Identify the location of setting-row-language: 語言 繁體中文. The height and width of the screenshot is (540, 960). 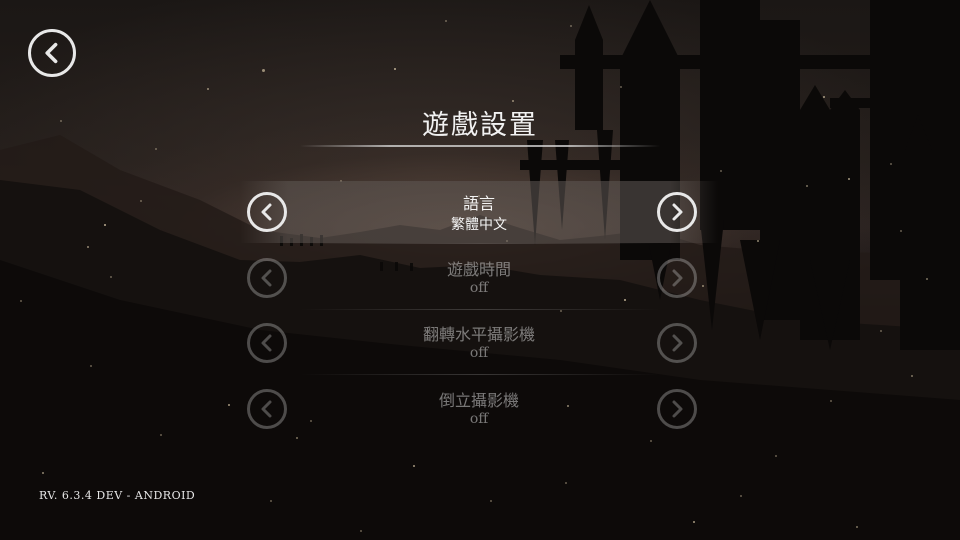
(479, 212).